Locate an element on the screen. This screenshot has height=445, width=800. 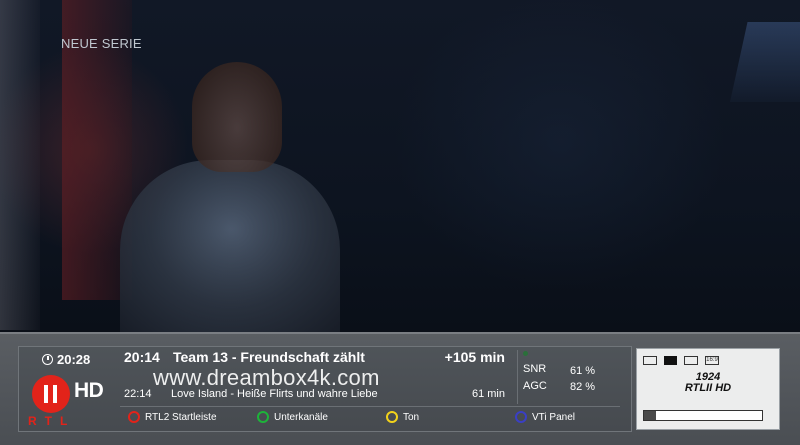
scene-wall is located at coordinates (20, 165).